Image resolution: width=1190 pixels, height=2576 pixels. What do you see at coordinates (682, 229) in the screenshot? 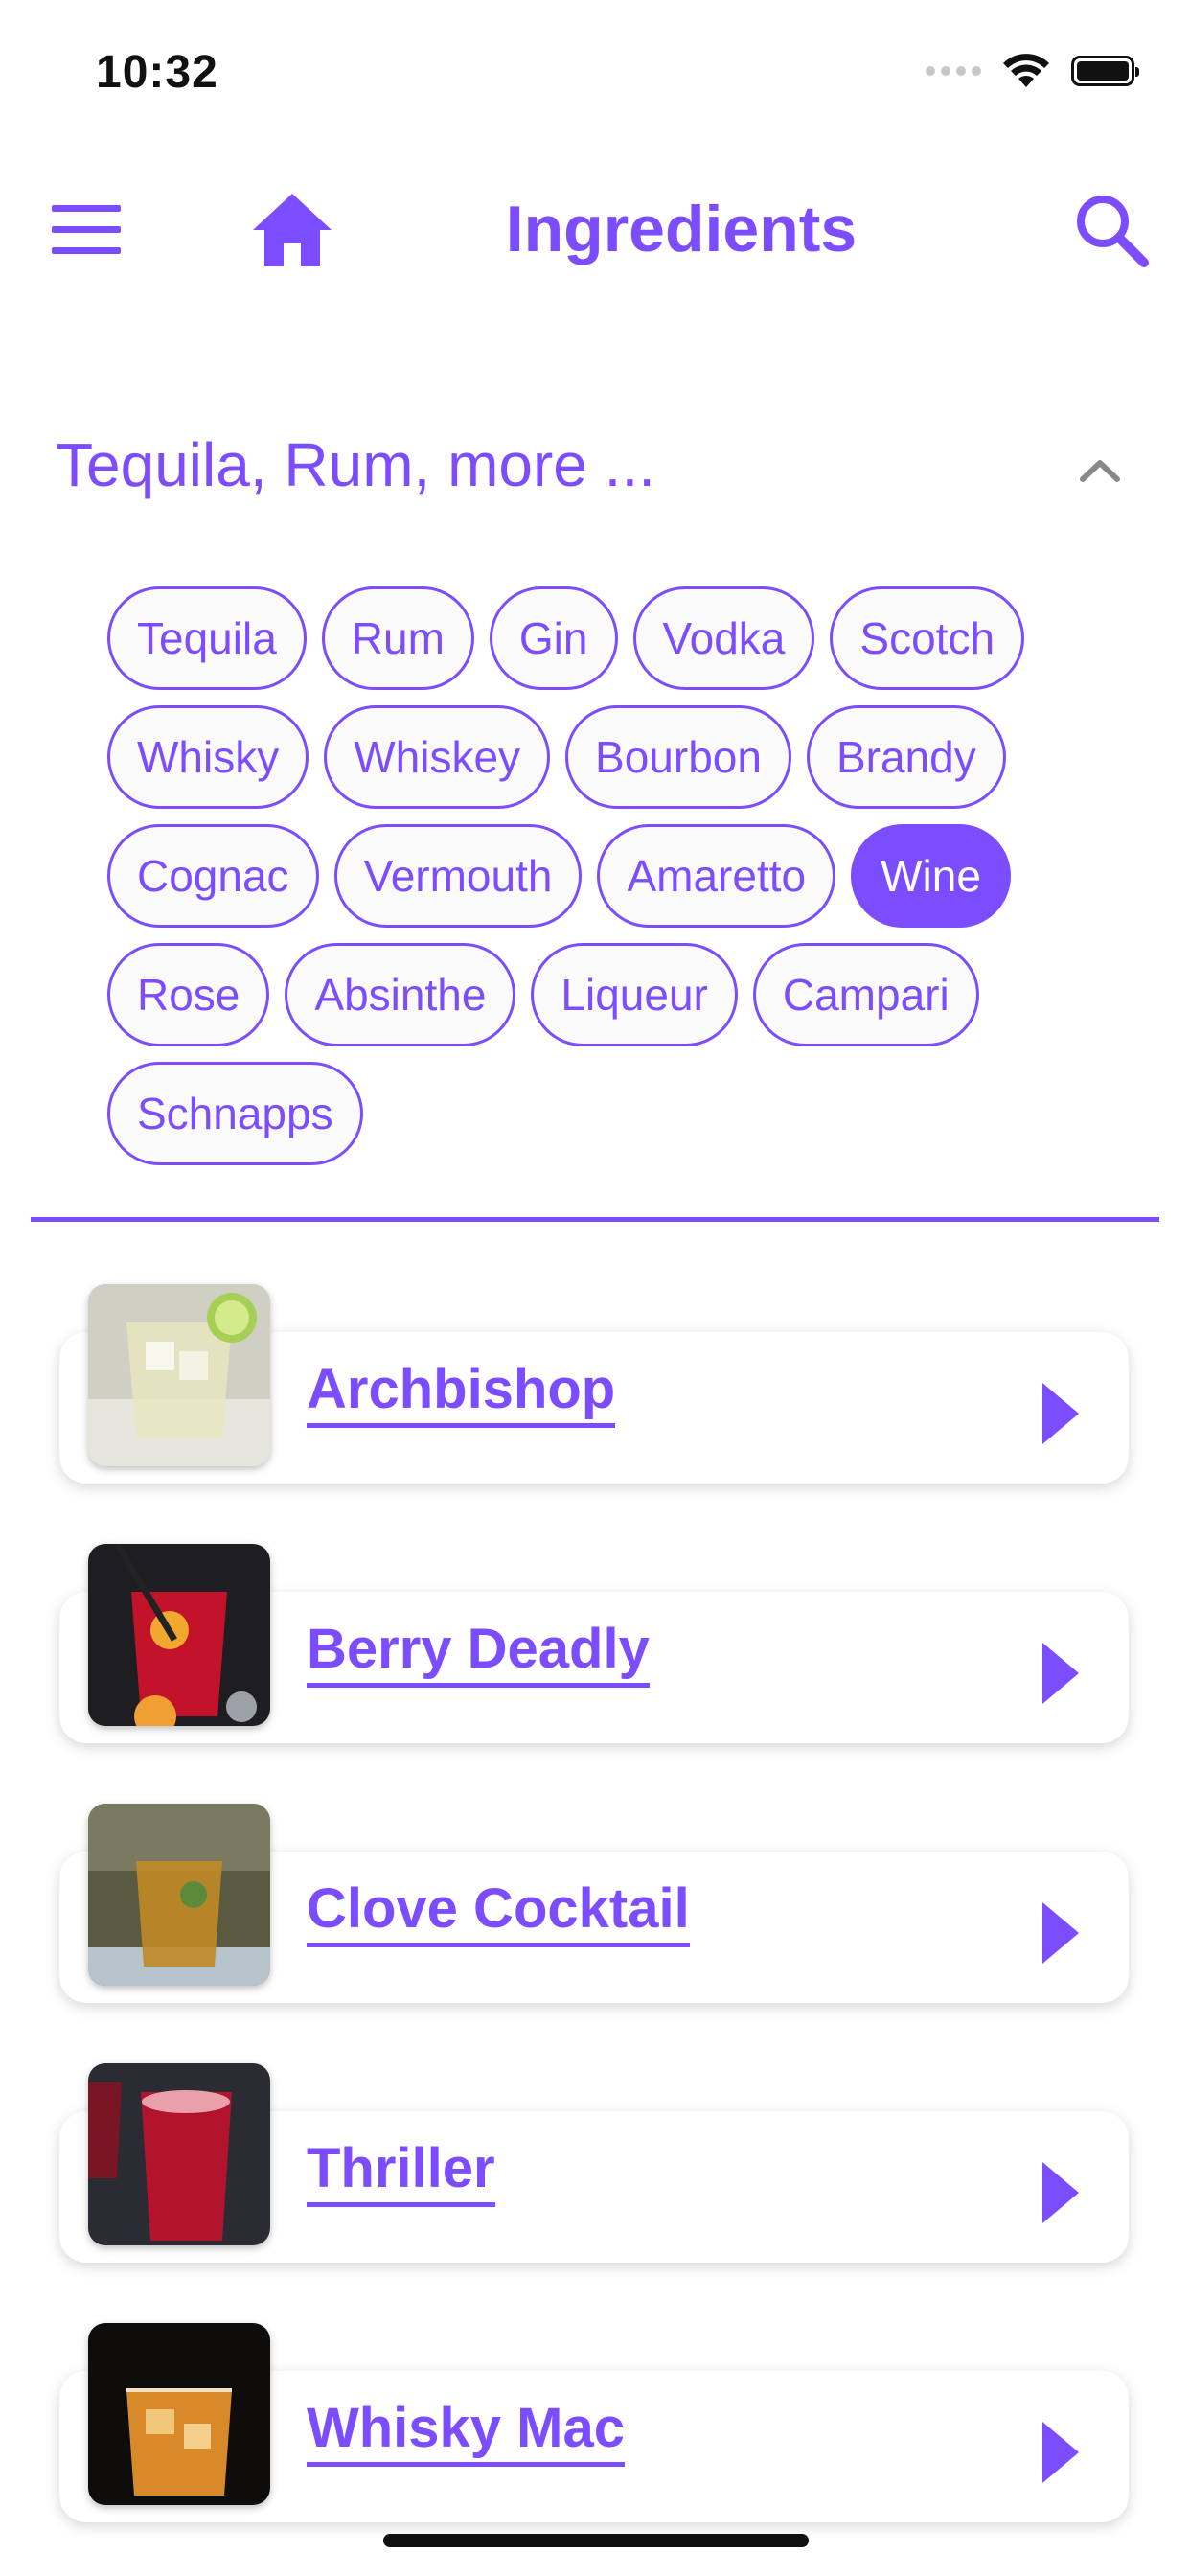
I see `page-title-text: Ingredients` at bounding box center [682, 229].